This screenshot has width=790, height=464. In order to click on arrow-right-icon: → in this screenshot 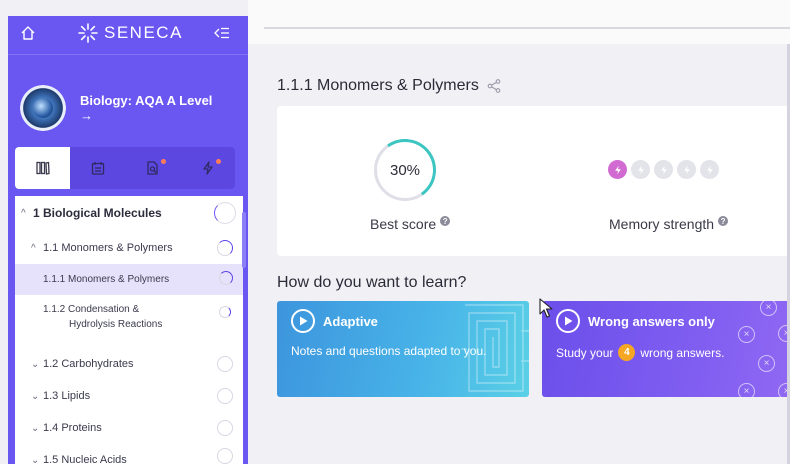, I will do `click(86, 115)`.